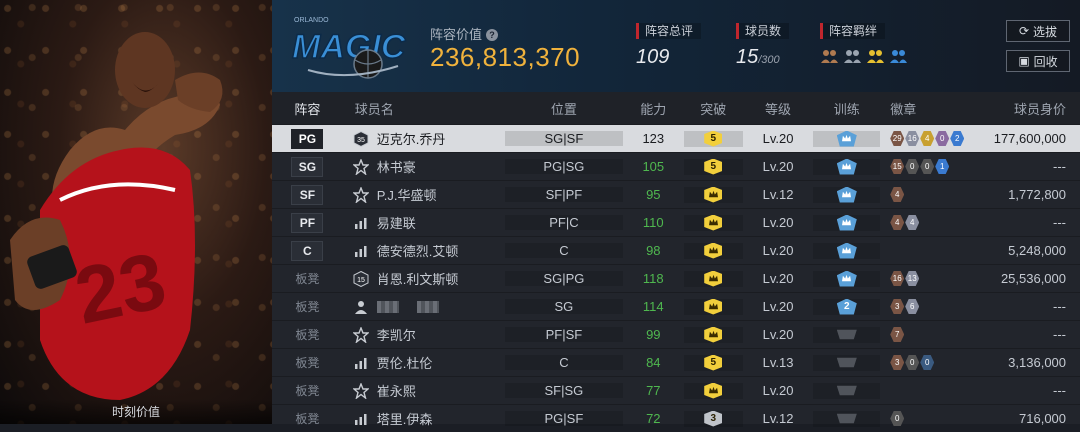  What do you see at coordinates (563, 250) in the screenshot?
I see `player-position: C` at bounding box center [563, 250].